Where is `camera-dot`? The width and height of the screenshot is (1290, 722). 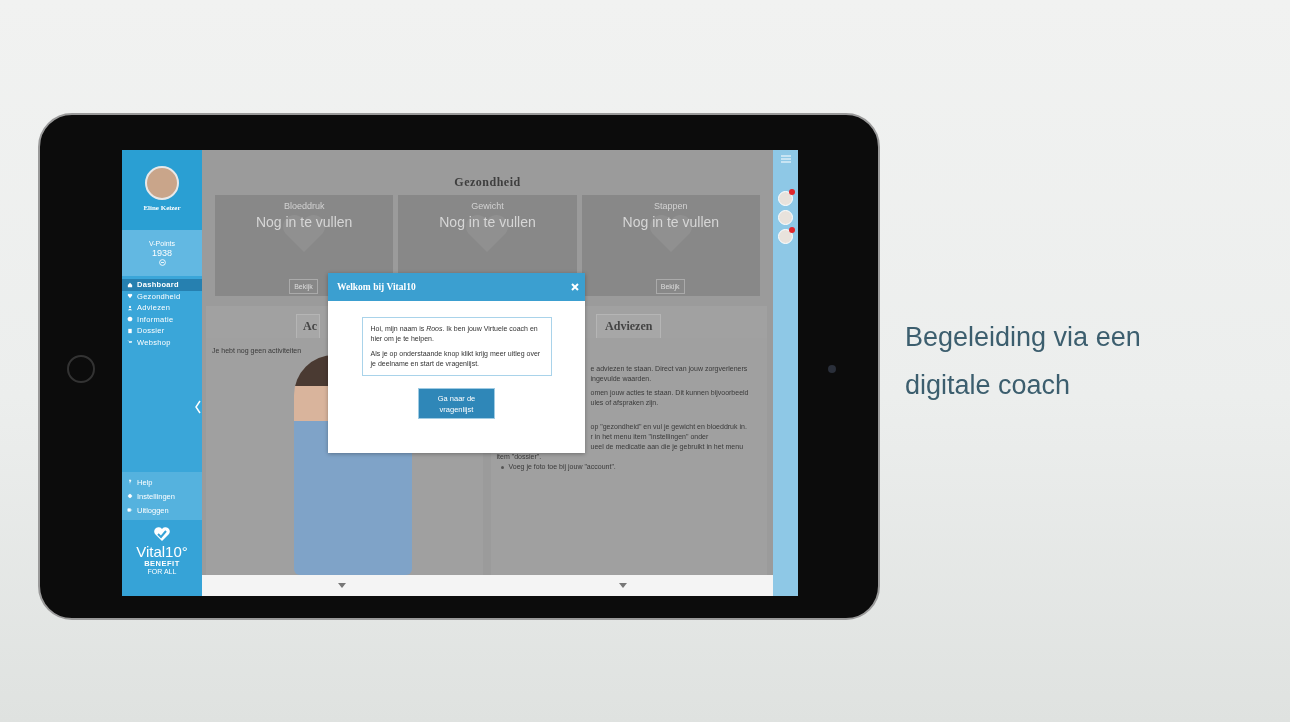 camera-dot is located at coordinates (832, 369).